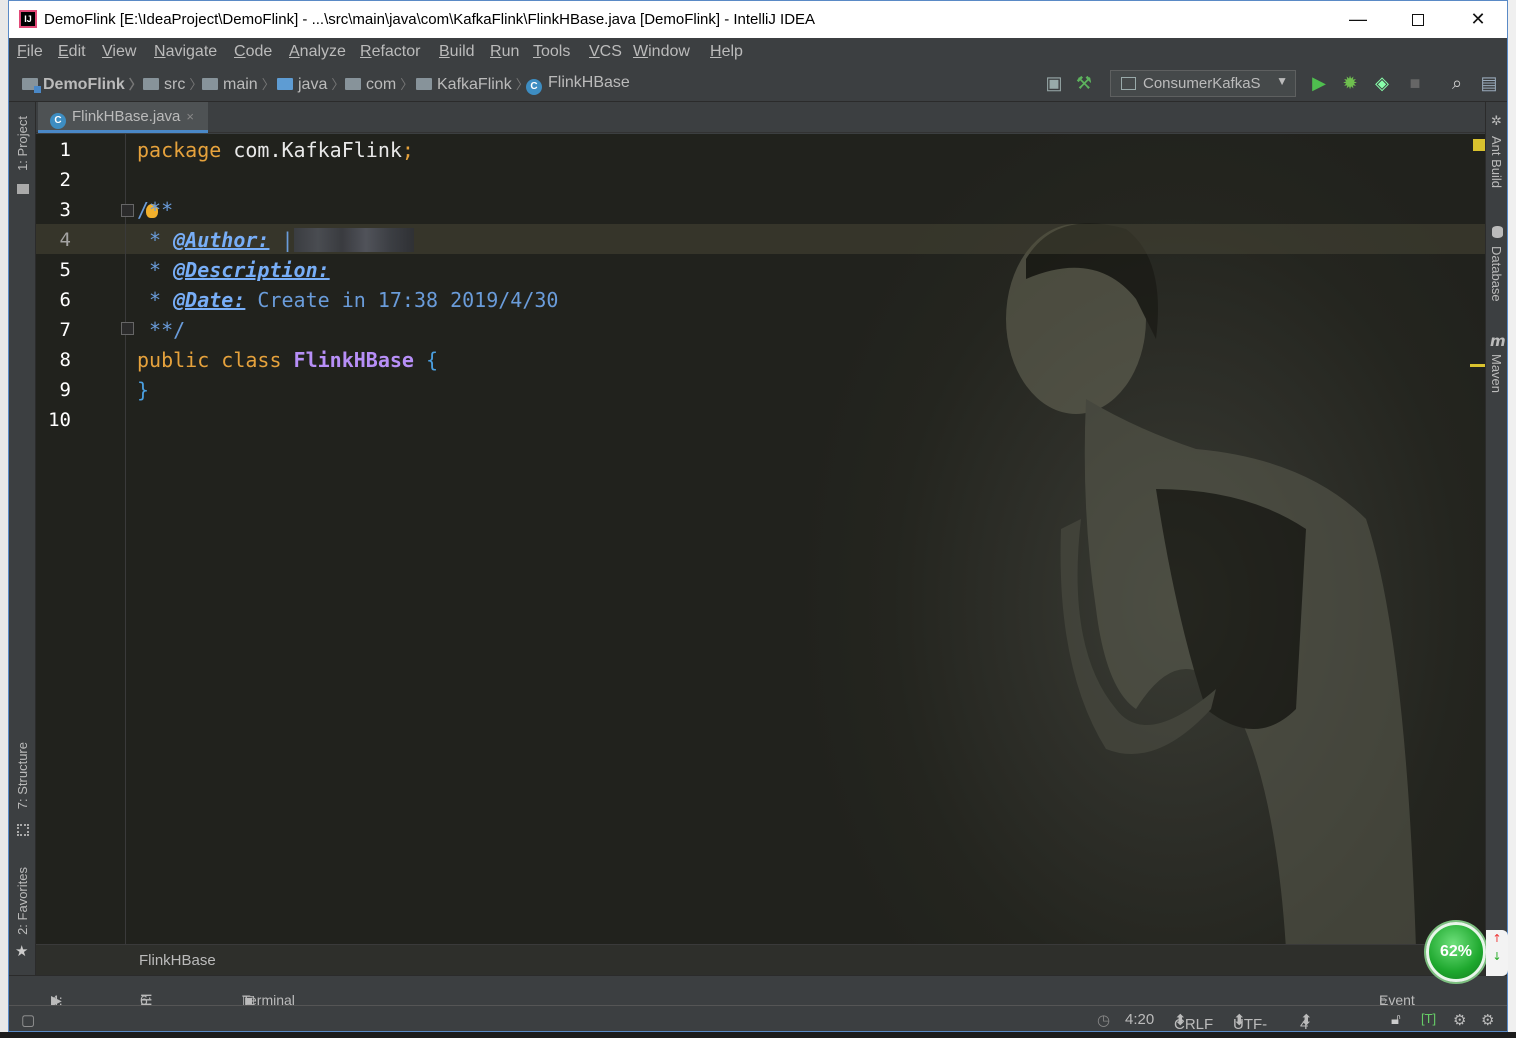 Image resolution: width=1516 pixels, height=1038 pixels. Describe the element at coordinates (661, 52) in the screenshot. I see `menu-window: Window` at that location.